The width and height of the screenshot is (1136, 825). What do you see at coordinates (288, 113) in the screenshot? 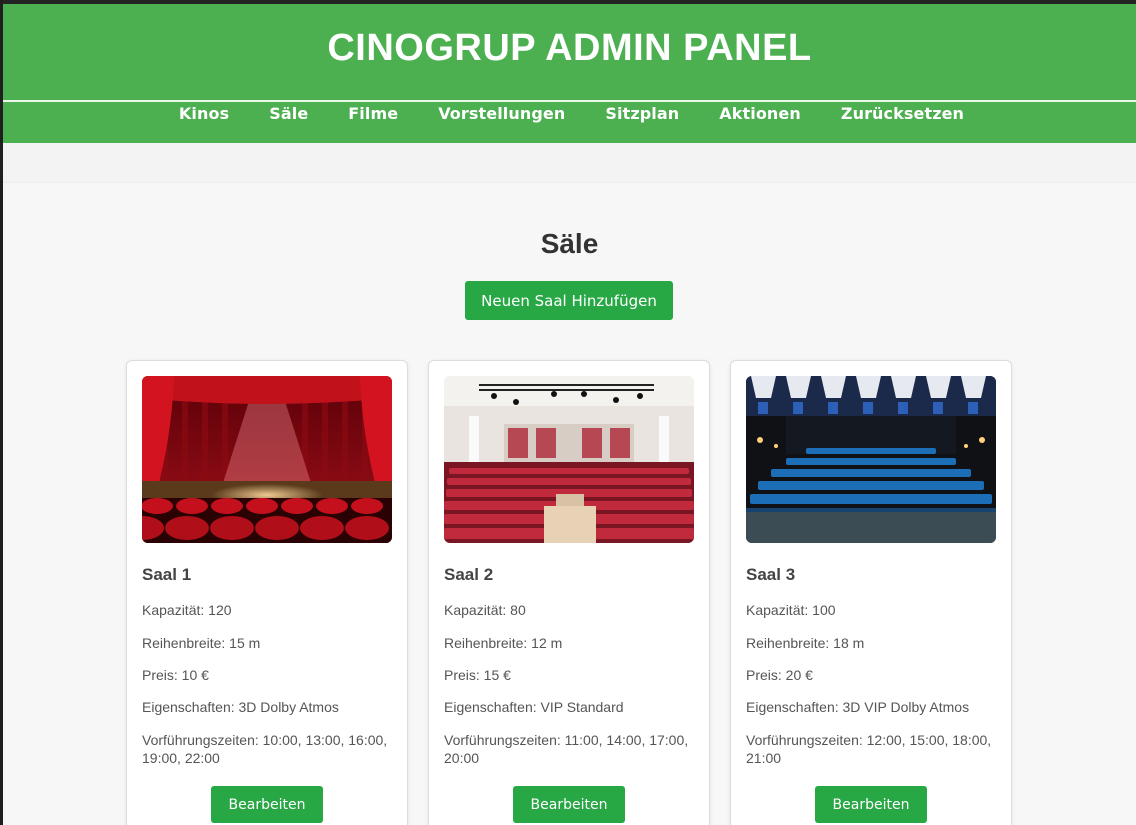
I see `nav-item-saele: Säle` at bounding box center [288, 113].